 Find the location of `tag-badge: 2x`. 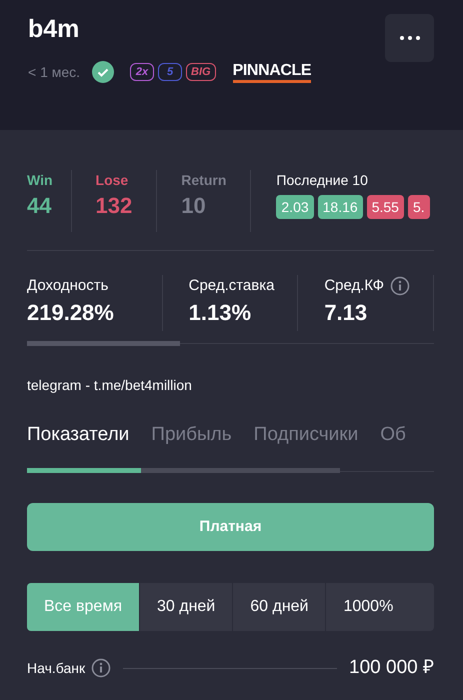

tag-badge: 2x is located at coordinates (142, 72).